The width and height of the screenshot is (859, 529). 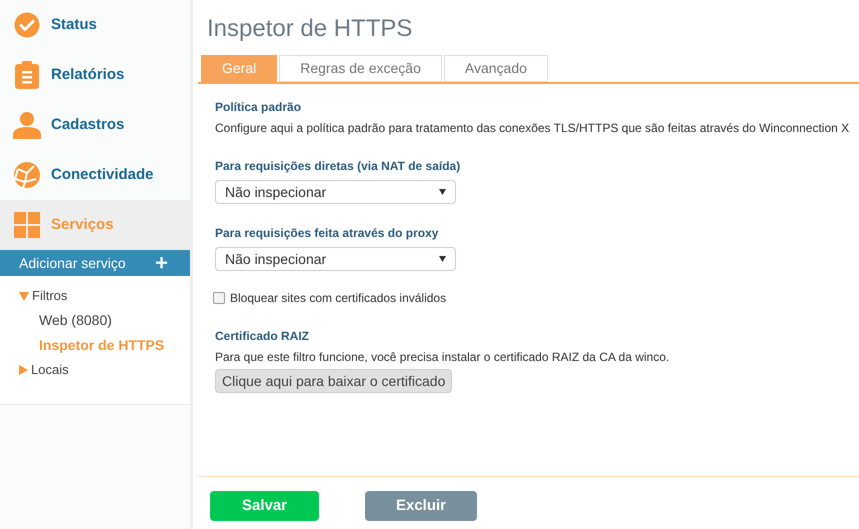 I want to click on section-description: Para que este filtro funcione, você precisa instalar o certificado RAIZ da CA da winco., so click(x=442, y=357).